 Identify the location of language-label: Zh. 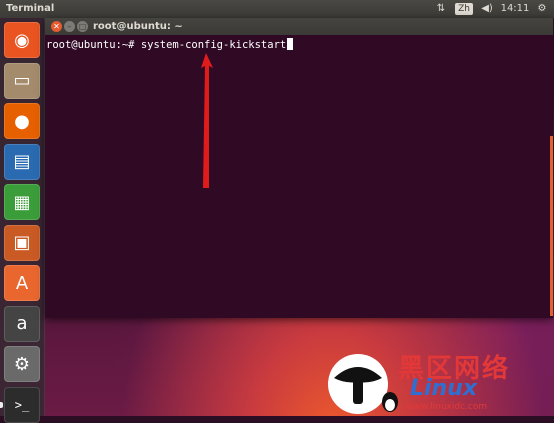
(464, 9).